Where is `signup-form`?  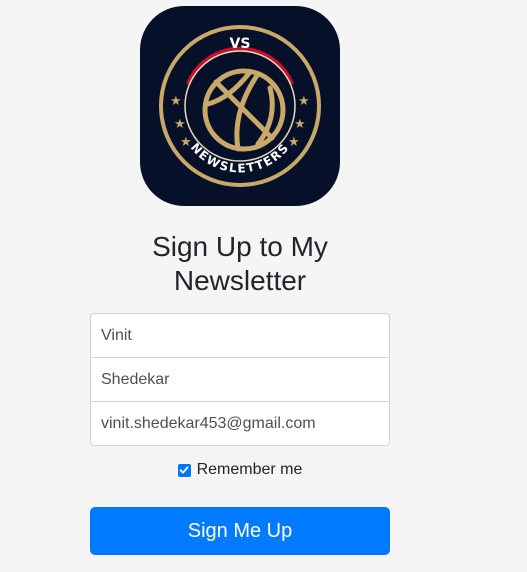
signup-form is located at coordinates (240, 379).